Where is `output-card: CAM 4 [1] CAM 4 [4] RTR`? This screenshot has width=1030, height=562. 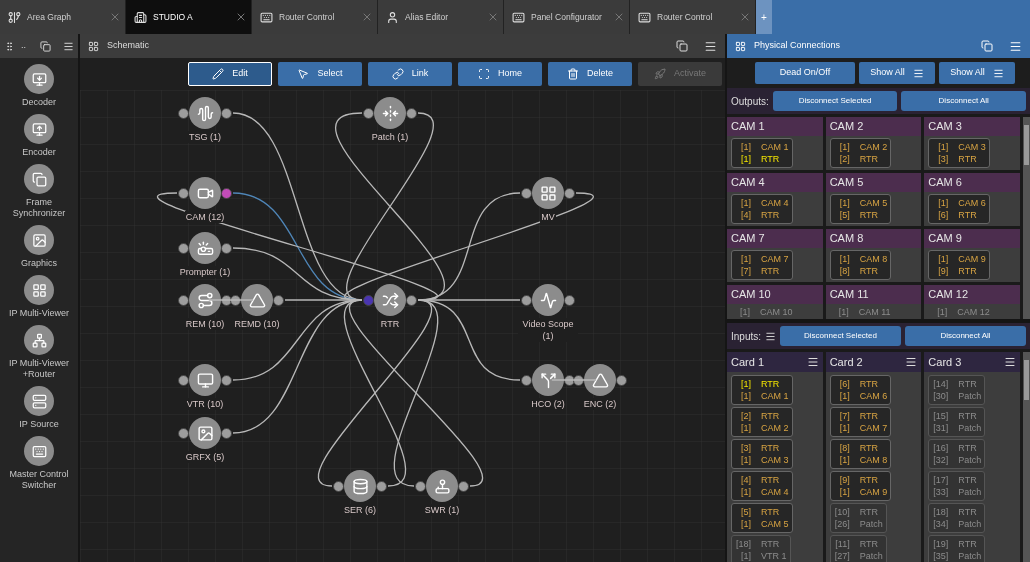
output-card: CAM 4 [1] CAM 4 [4] RTR is located at coordinates (775, 199).